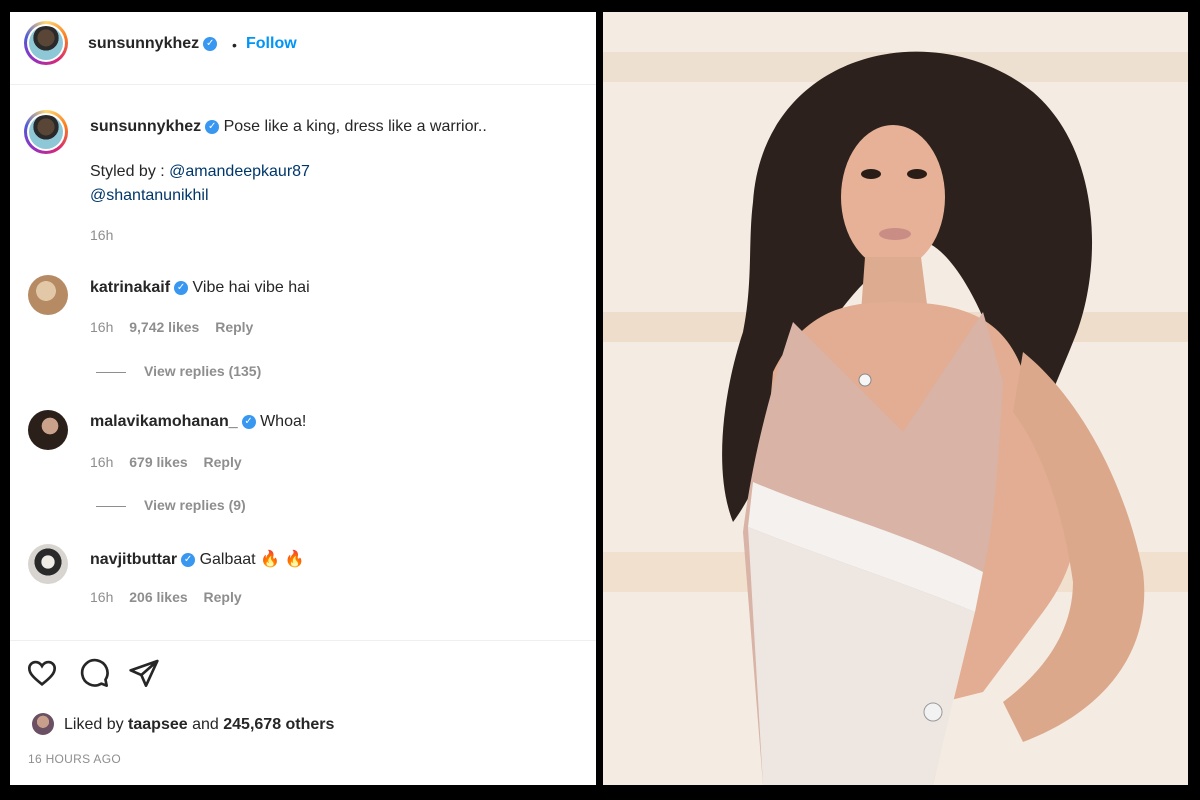 Image resolution: width=1200 pixels, height=800 pixels. What do you see at coordinates (46, 43) in the screenshot?
I see `author-avatar` at bounding box center [46, 43].